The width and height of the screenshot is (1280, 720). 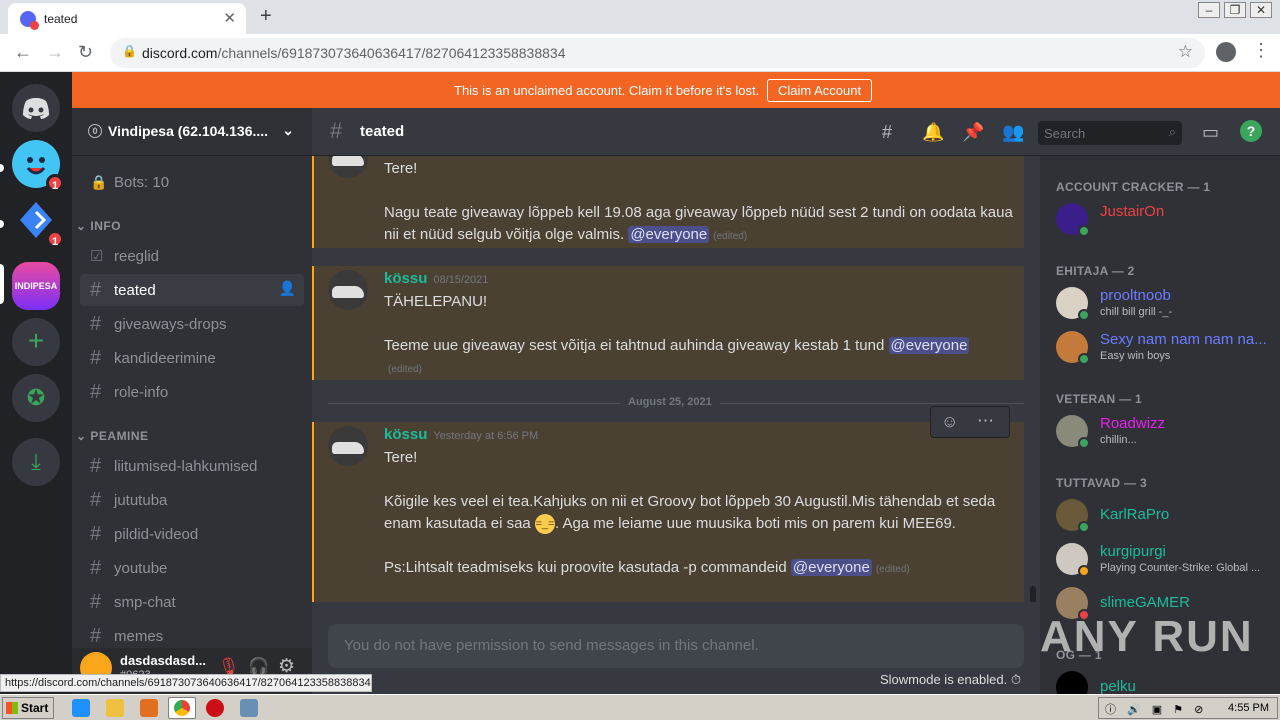 I want to click on member-item: Sexy nam nam nam na... Easy win boys, so click(x=1160, y=347).